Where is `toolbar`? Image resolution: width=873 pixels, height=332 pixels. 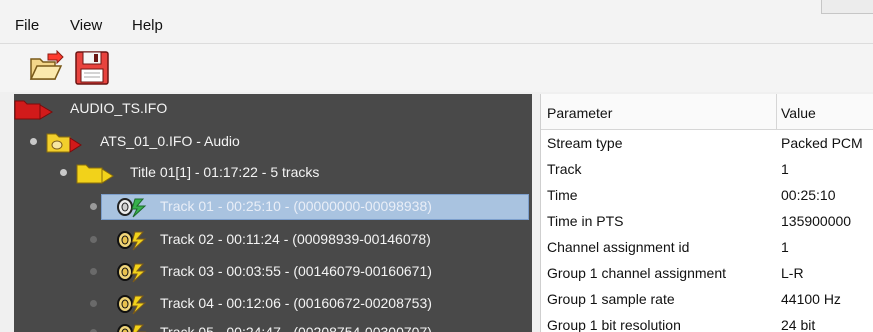
toolbar is located at coordinates (436, 68).